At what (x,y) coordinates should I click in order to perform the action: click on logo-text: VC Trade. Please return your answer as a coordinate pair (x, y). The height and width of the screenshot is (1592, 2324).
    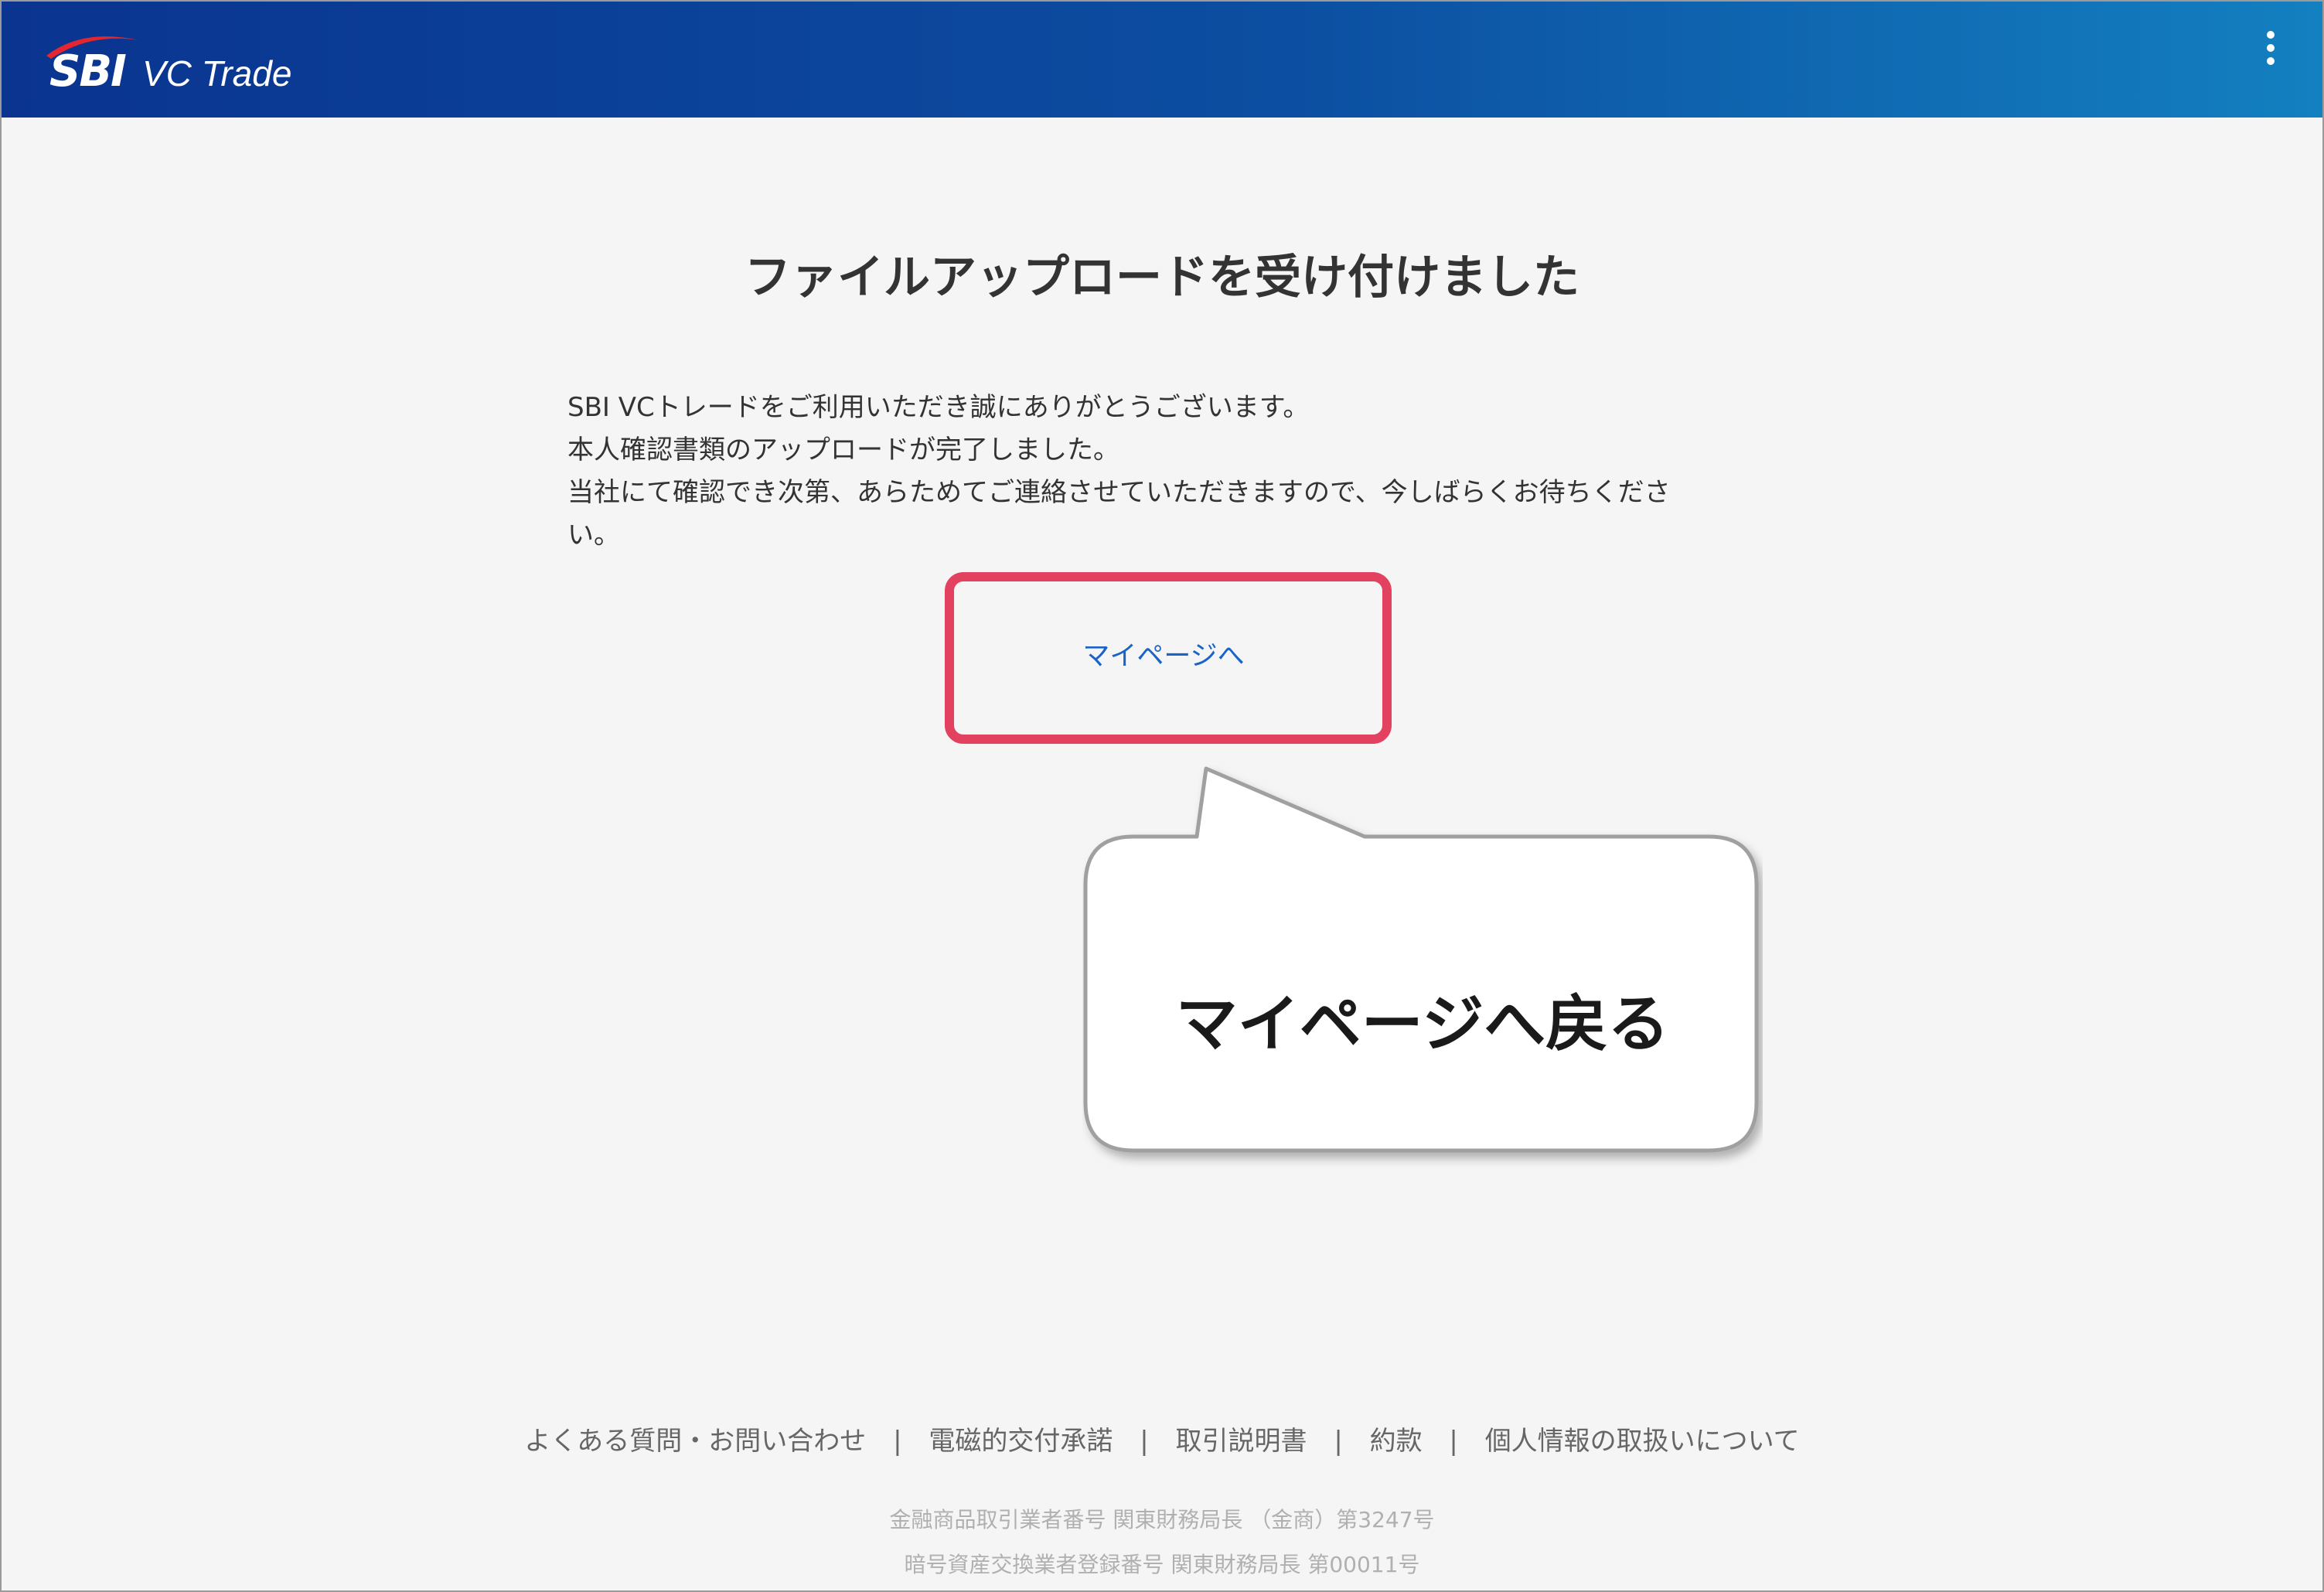
    Looking at the image, I should click on (217, 73).